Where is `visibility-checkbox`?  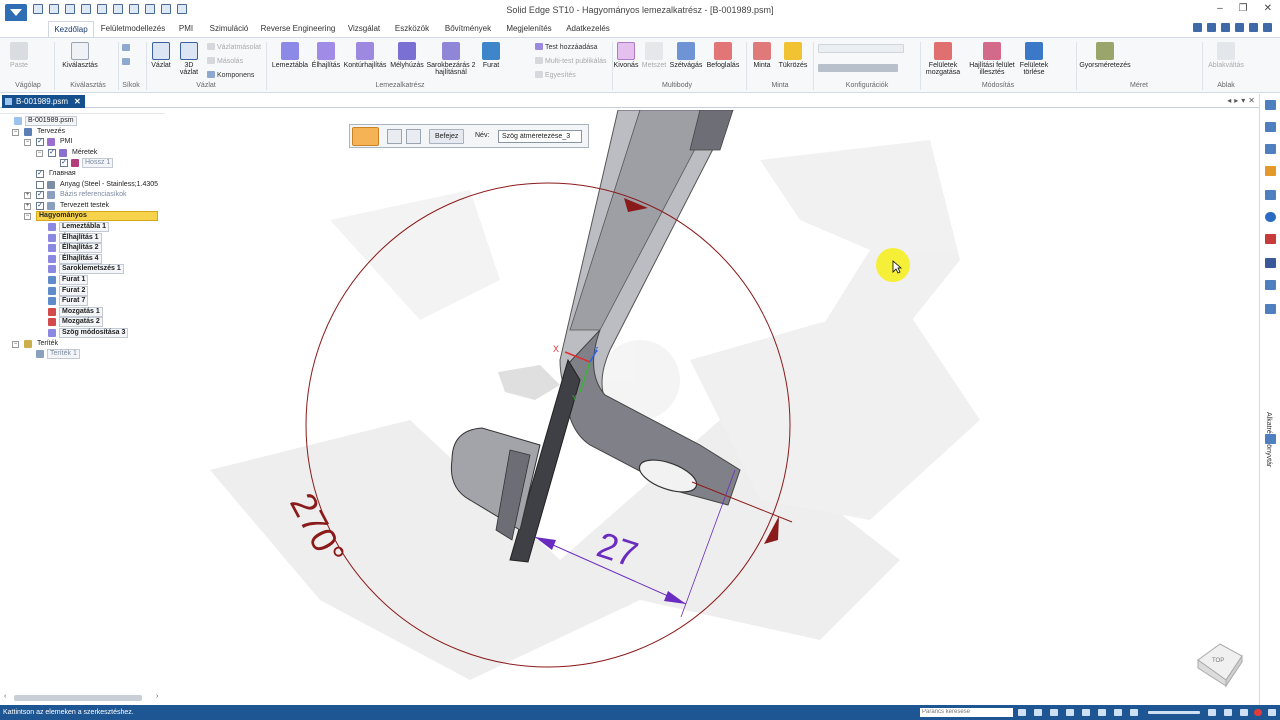
visibility-checkbox is located at coordinates (40, 184).